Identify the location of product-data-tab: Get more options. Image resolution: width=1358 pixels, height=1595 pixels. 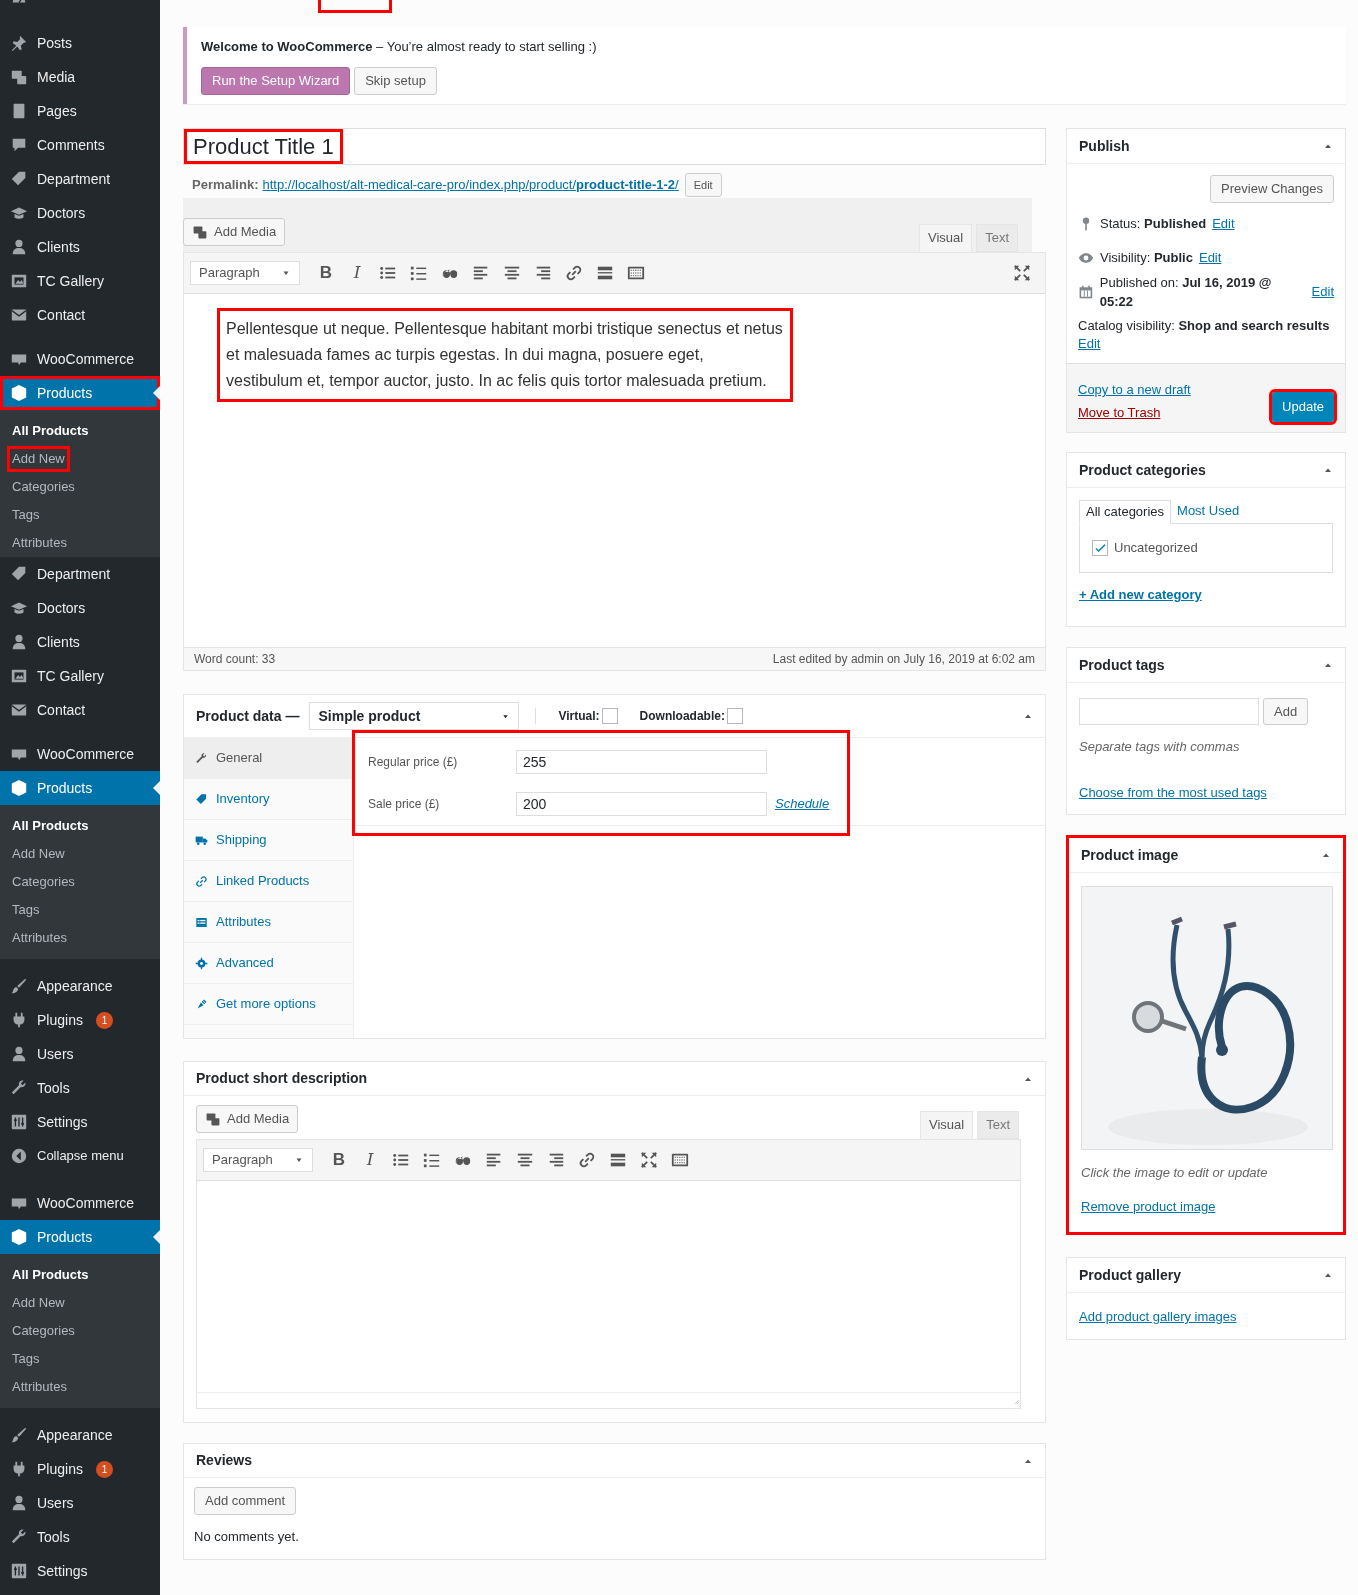
(268, 1004).